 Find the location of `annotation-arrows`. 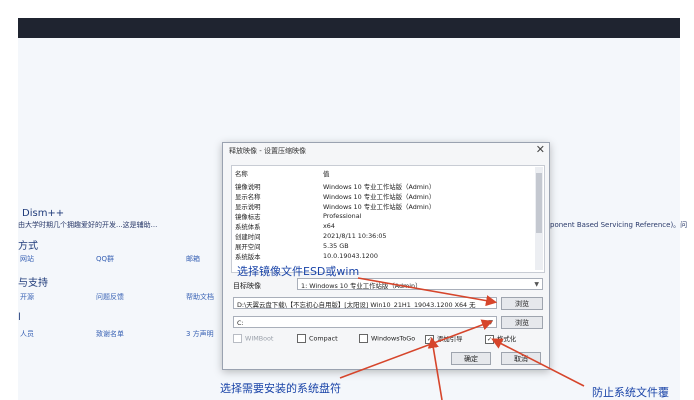

annotation-arrows is located at coordinates (462, 338).